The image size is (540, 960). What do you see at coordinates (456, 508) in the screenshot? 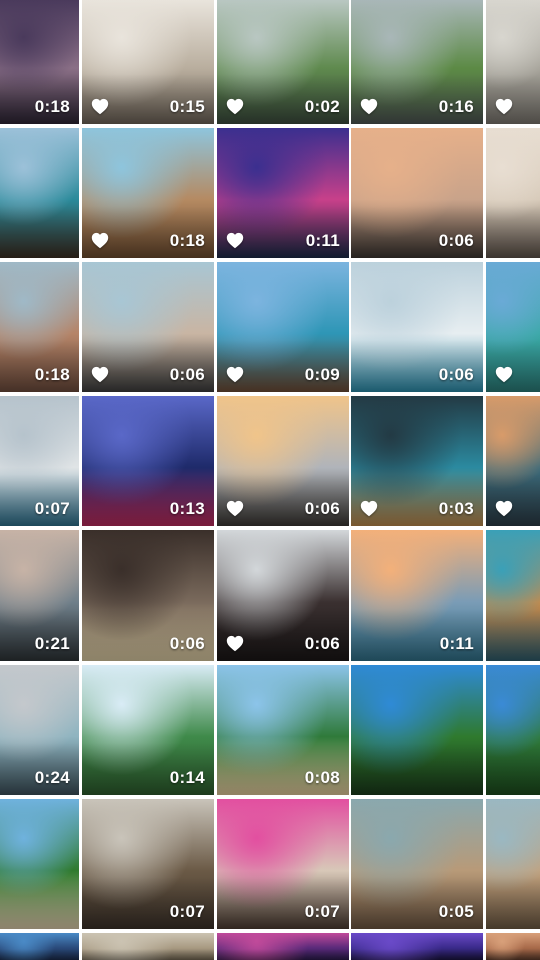
I see `video-duration: 0:03` at bounding box center [456, 508].